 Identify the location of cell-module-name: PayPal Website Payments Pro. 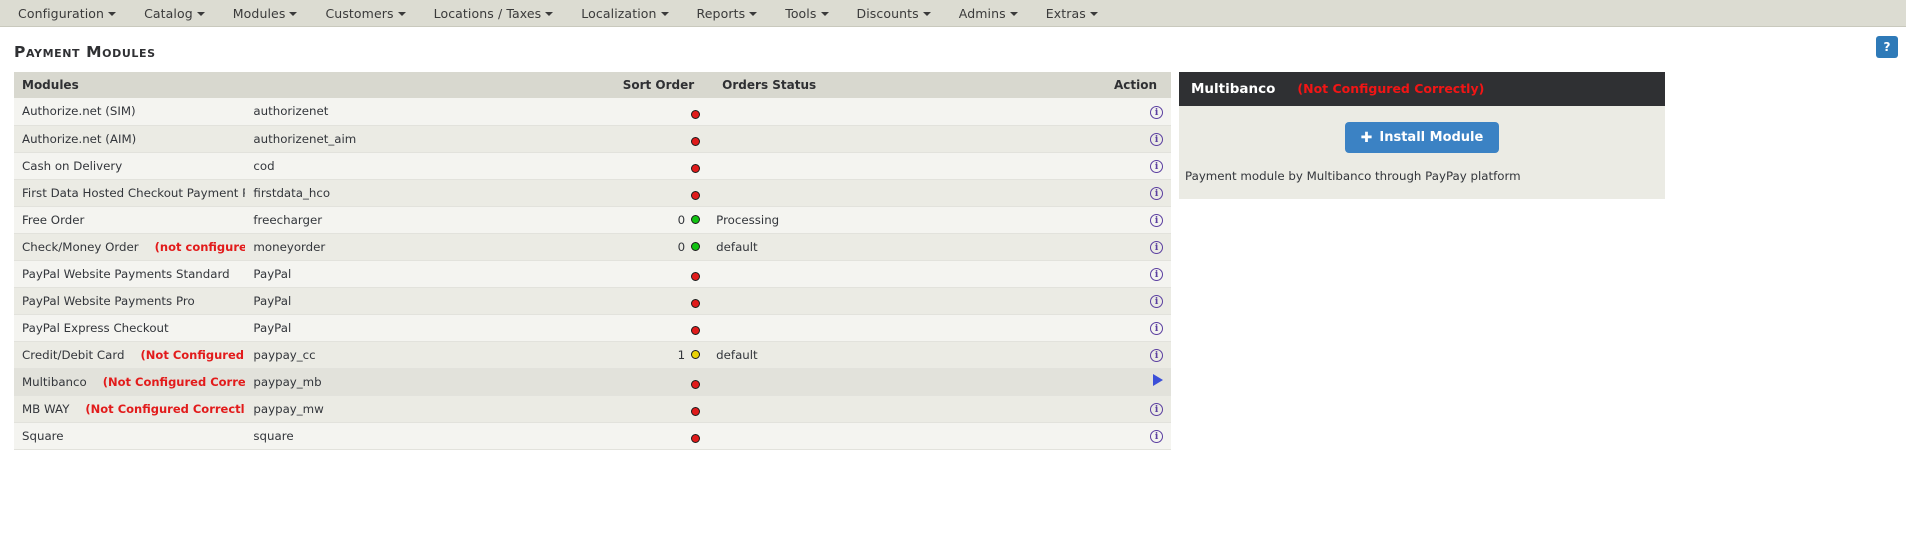
(129, 300).